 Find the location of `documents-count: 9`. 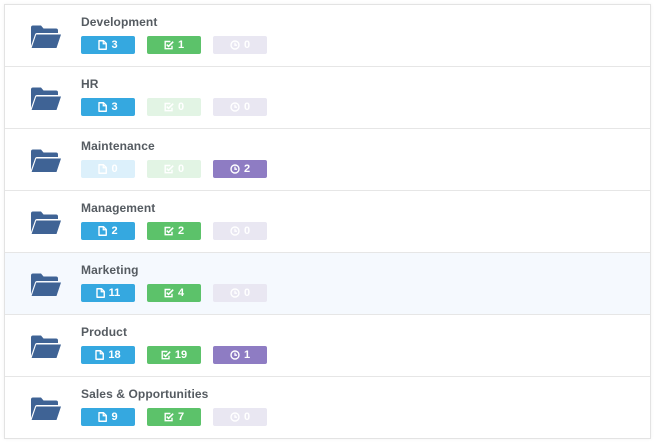

documents-count: 9 is located at coordinates (114, 417).